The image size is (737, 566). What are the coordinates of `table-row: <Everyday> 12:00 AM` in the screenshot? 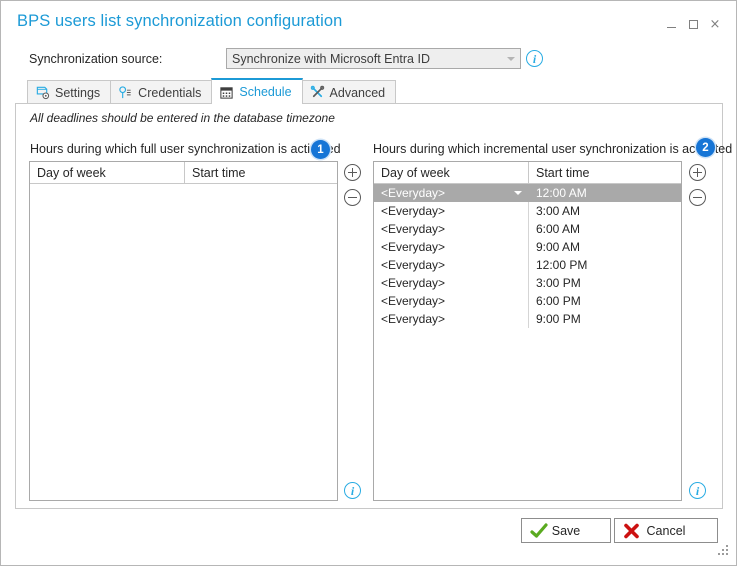 It's located at (527, 193).